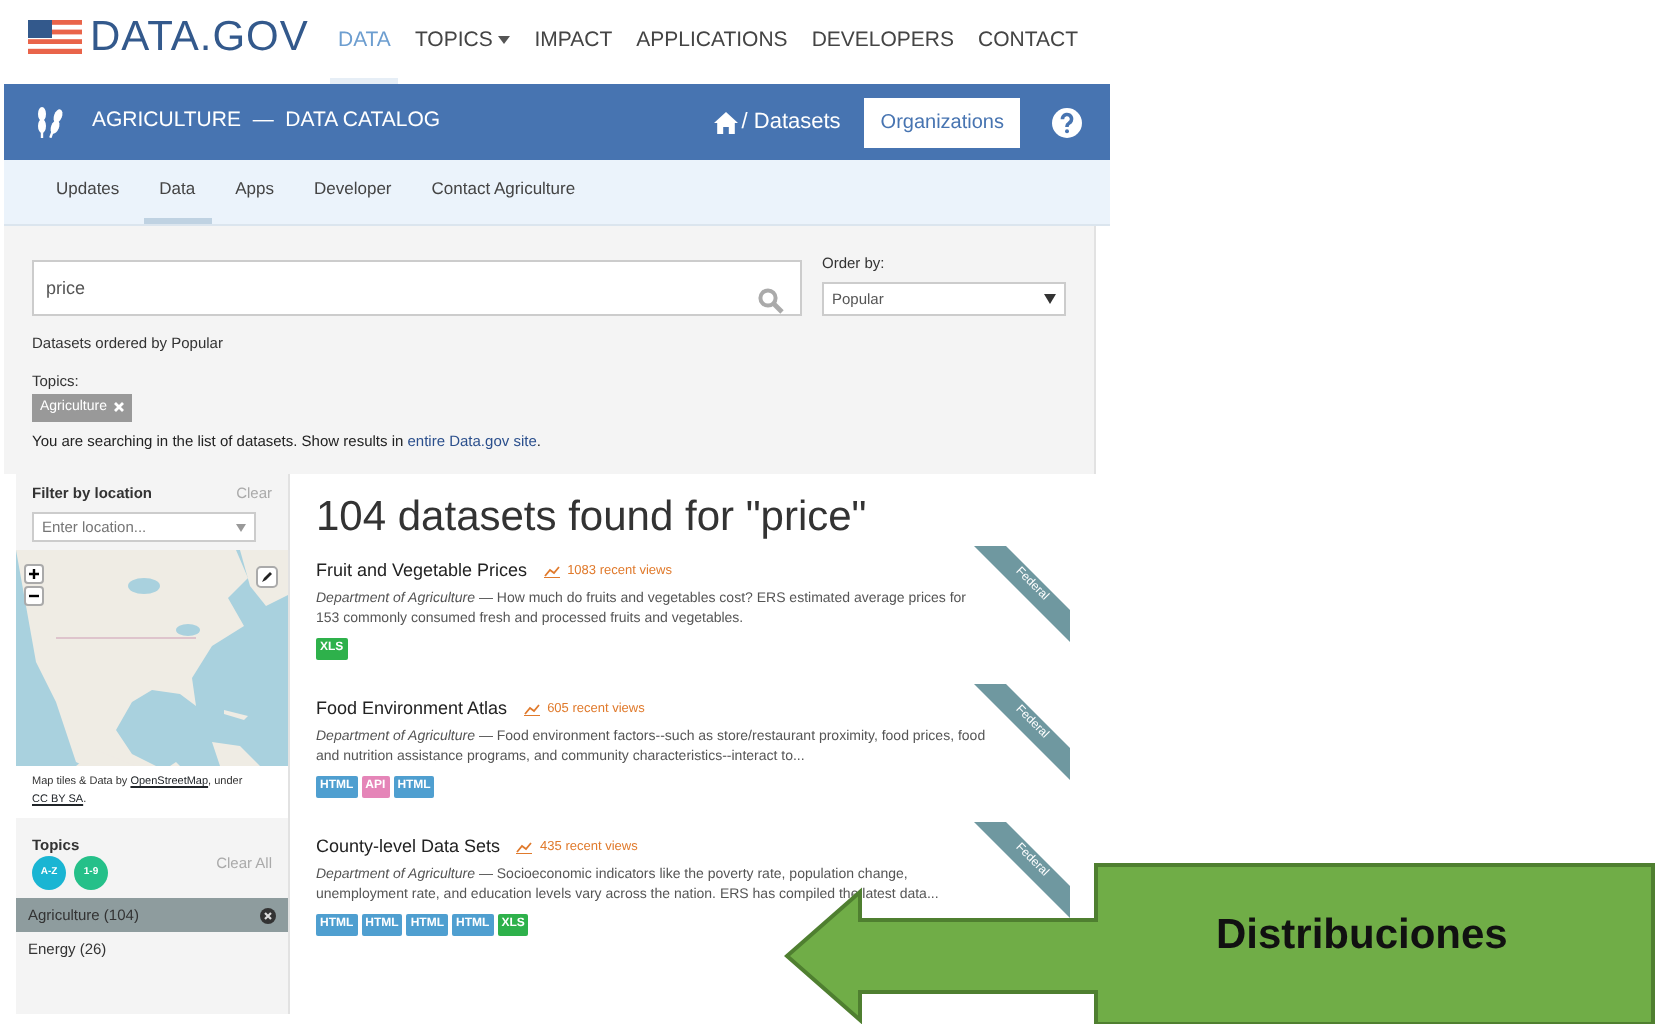 The image size is (1656, 1024). Describe the element at coordinates (268, 915) in the screenshot. I see `remove-icon` at that location.